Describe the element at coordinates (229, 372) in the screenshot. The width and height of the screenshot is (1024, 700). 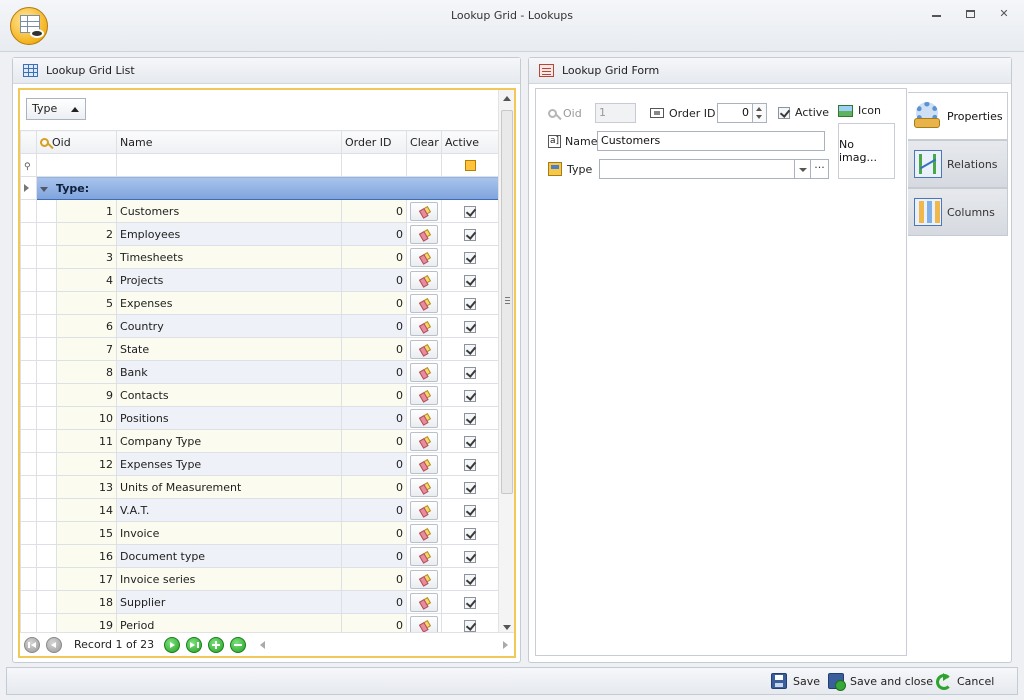
I see `cell-name: Bank` at that location.